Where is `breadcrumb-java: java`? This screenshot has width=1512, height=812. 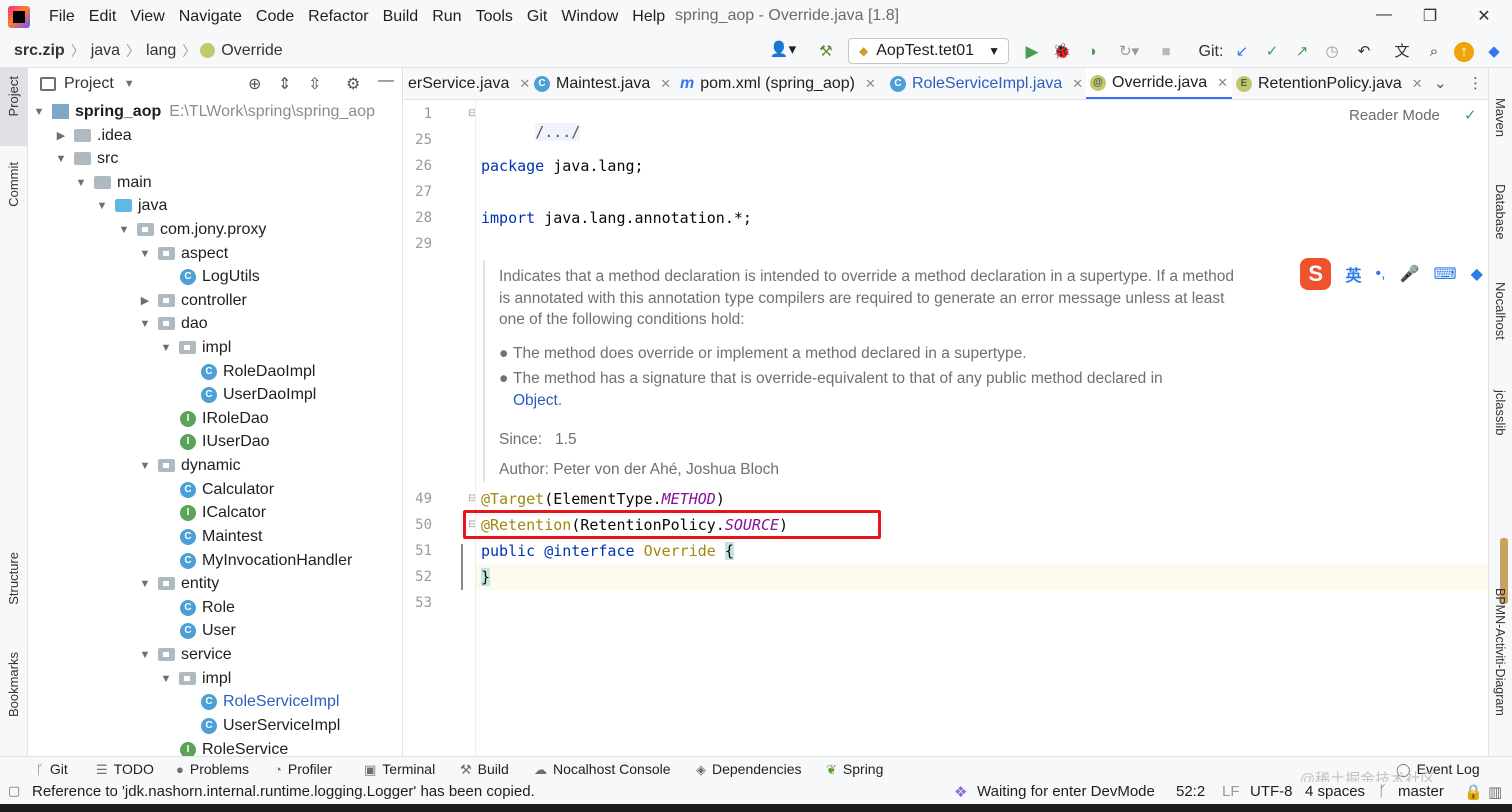
breadcrumb-java: java is located at coordinates (105, 51).